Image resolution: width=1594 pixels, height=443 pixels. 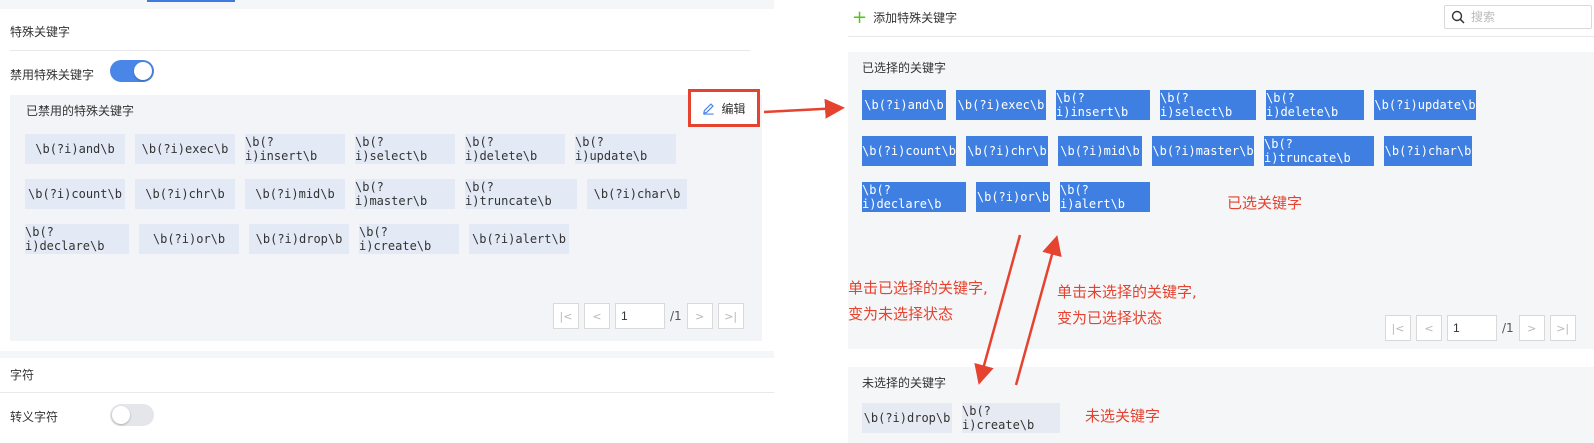 What do you see at coordinates (918, 288) in the screenshot?
I see `click-selected-line1: 单击已选择的关键字,` at bounding box center [918, 288].